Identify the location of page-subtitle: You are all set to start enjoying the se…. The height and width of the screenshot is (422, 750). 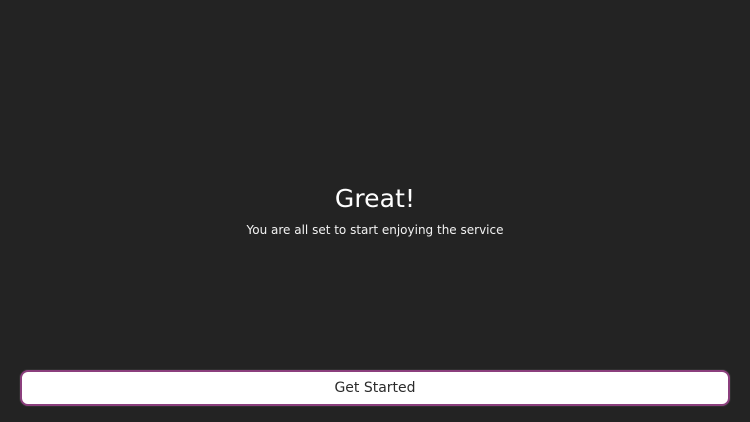
(375, 230).